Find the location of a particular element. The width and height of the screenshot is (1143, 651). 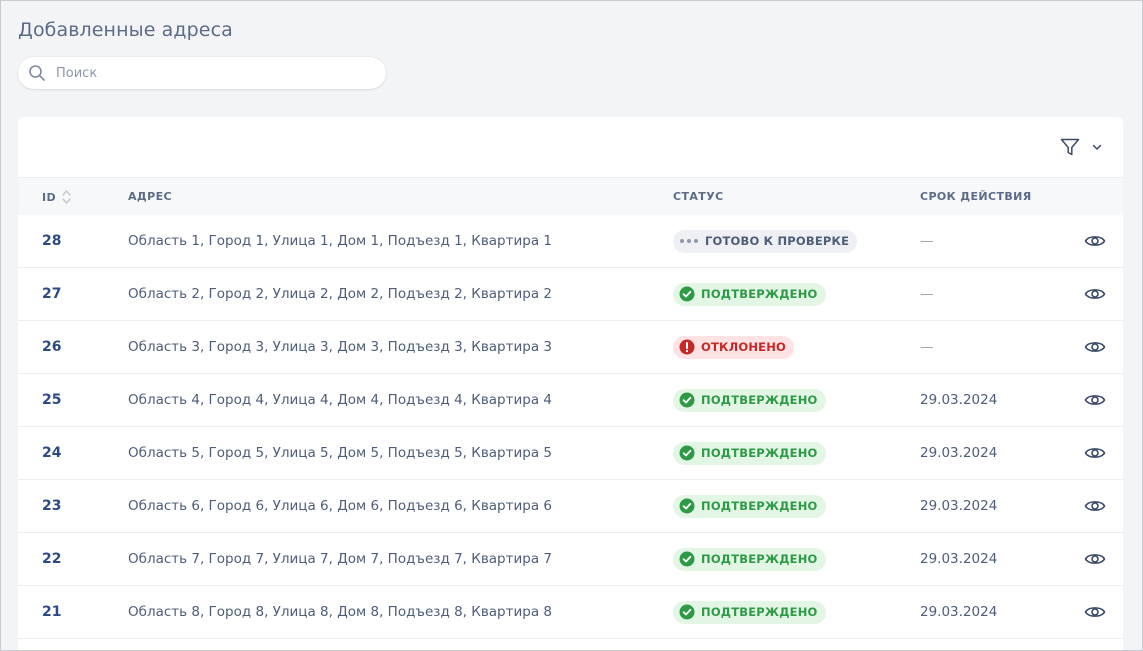

column-header-status: СТАТУС is located at coordinates (698, 196).